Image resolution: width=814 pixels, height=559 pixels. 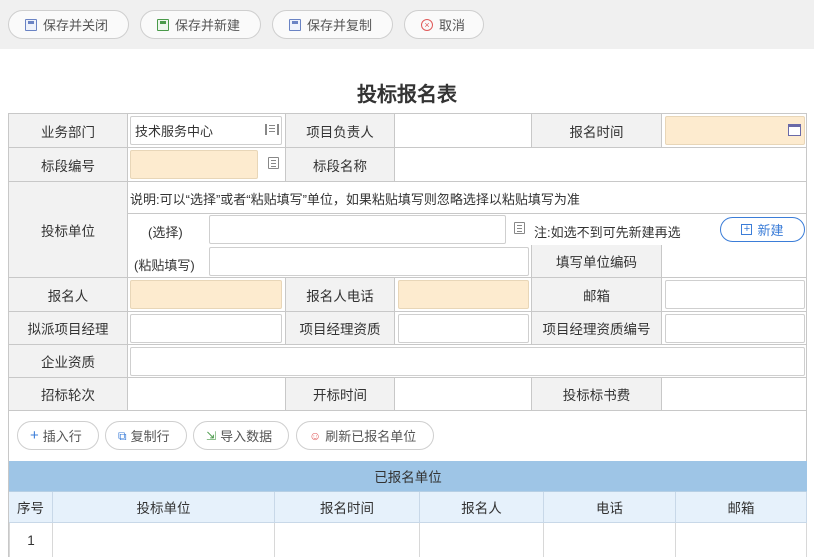 I want to click on col-header-person: 报名人, so click(x=482, y=507).